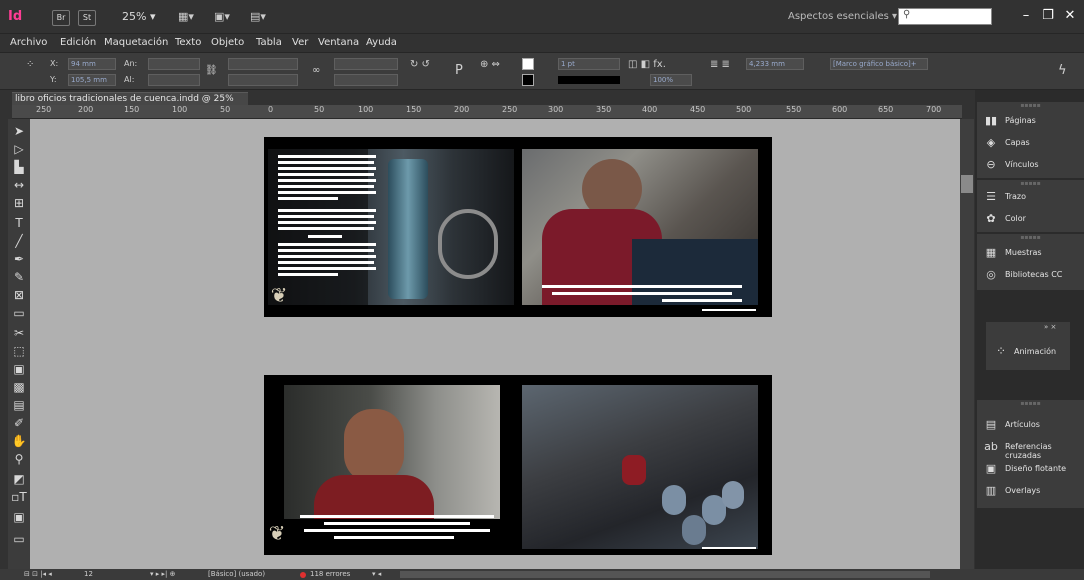 The height and width of the screenshot is (580, 1084). I want to click on fill-swatch-icon, so click(528, 64).